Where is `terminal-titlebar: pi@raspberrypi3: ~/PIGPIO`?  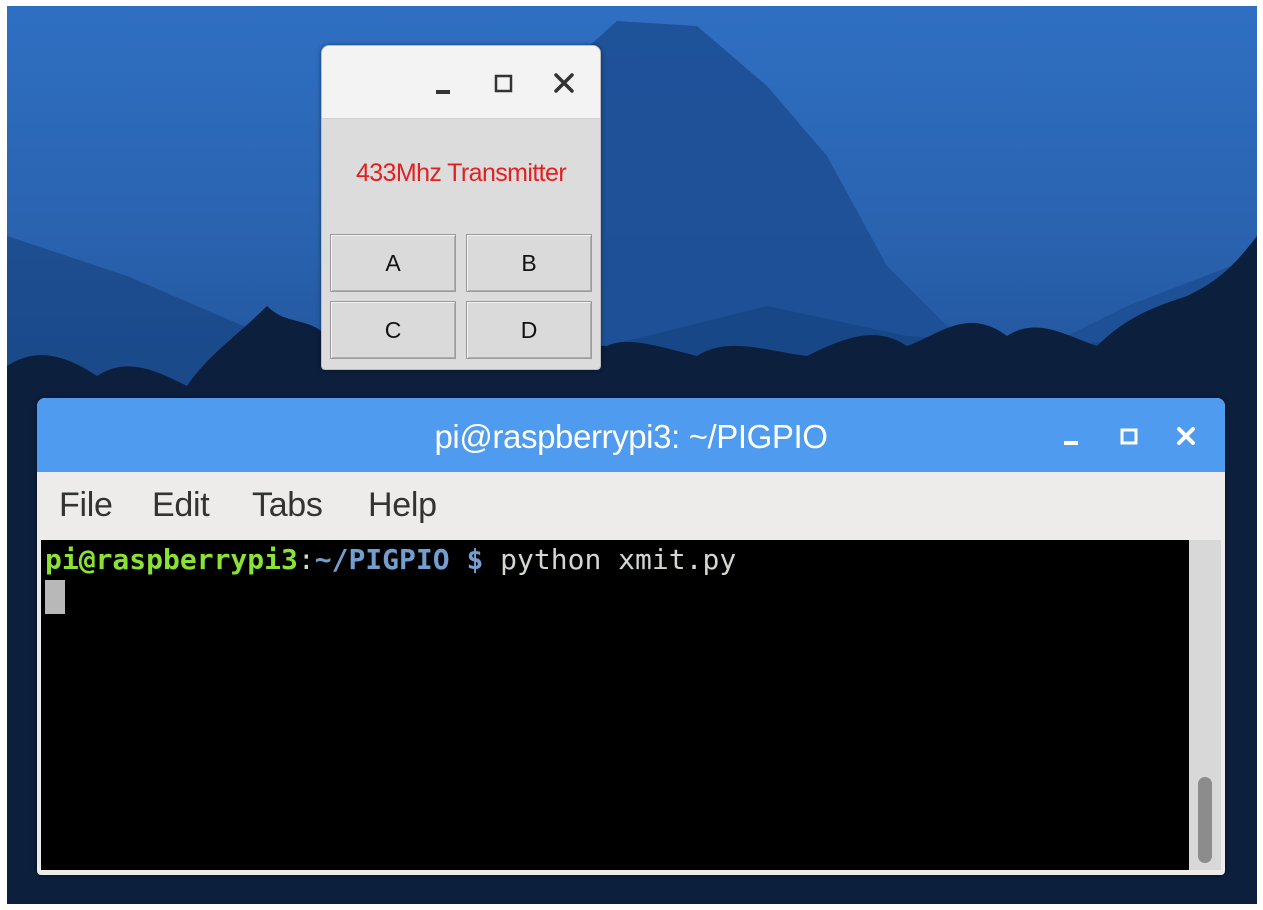
terminal-titlebar: pi@raspberrypi3: ~/PIGPIO is located at coordinates (631, 435).